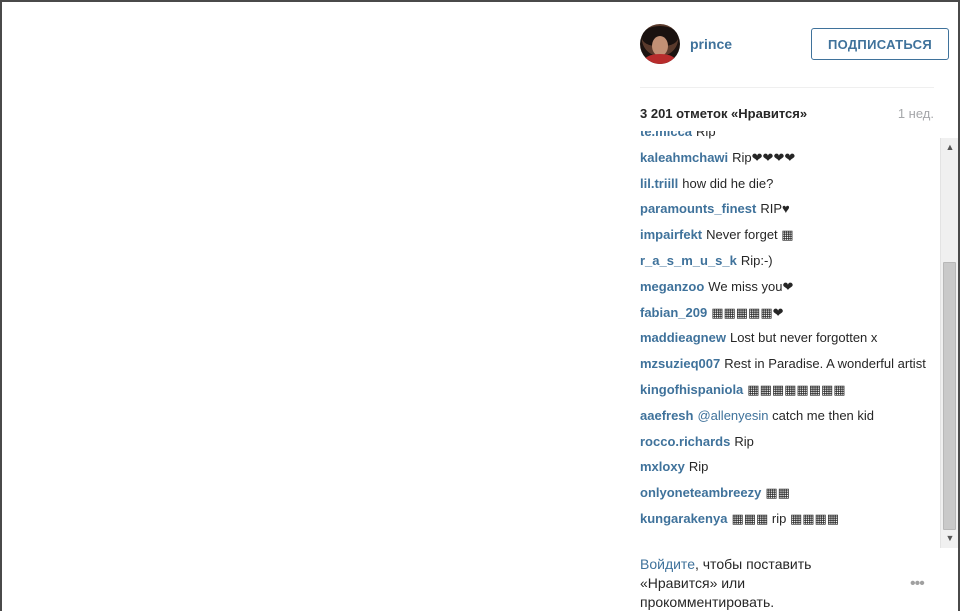  Describe the element at coordinates (794, 45) in the screenshot. I see `post-header: prince ПОДПИСАТЬСЯ` at that location.